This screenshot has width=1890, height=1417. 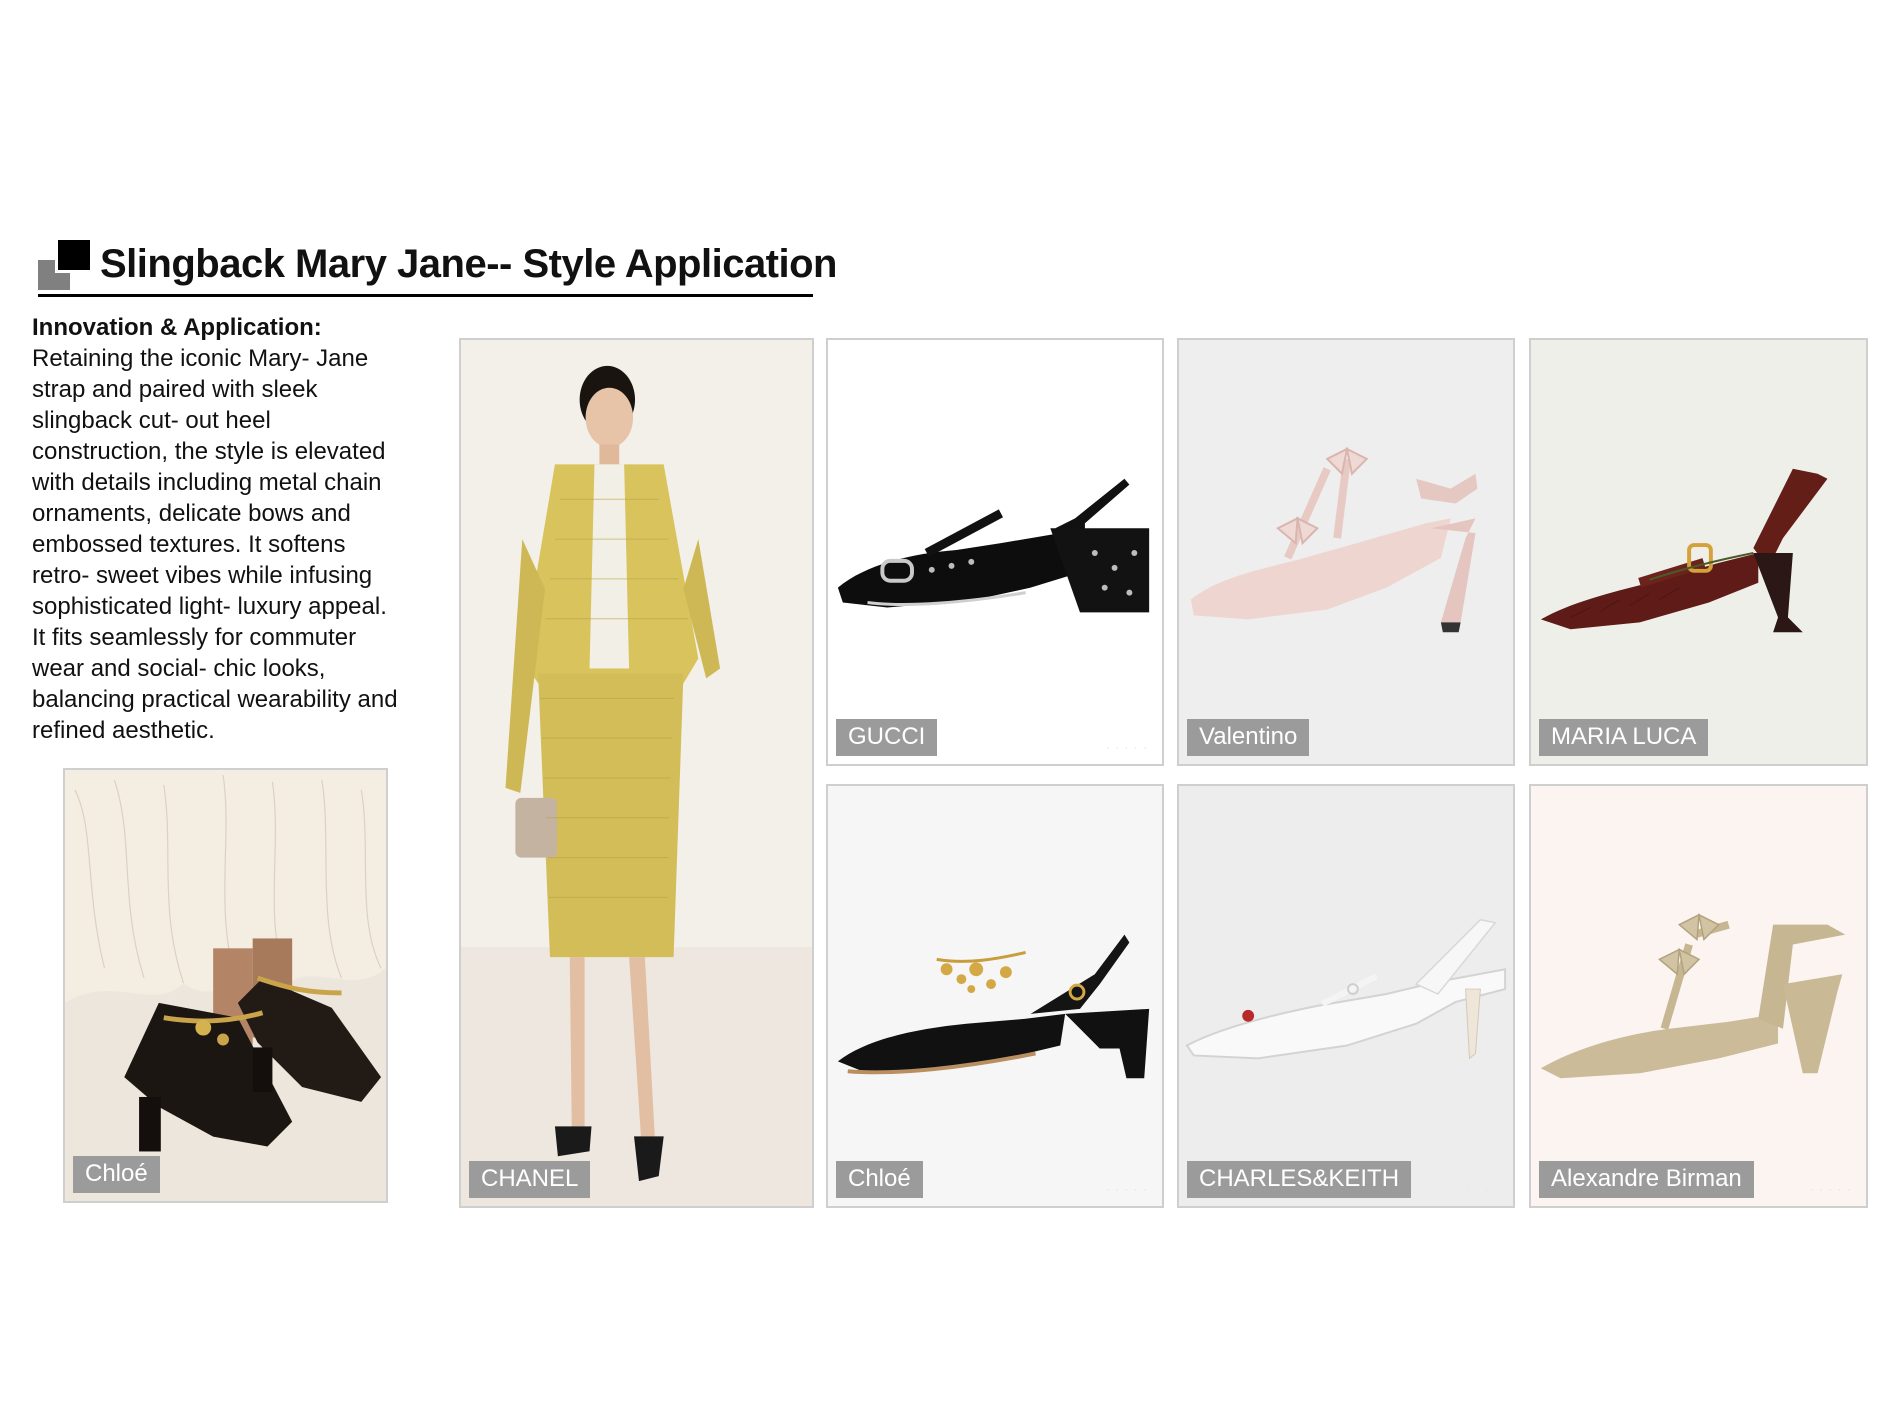 I want to click on card-chanel-look: CHANEL, so click(x=636, y=773).